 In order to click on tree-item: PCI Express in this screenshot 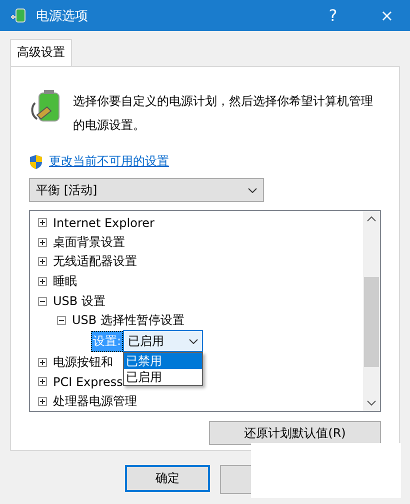, I will do `click(88, 381)`.